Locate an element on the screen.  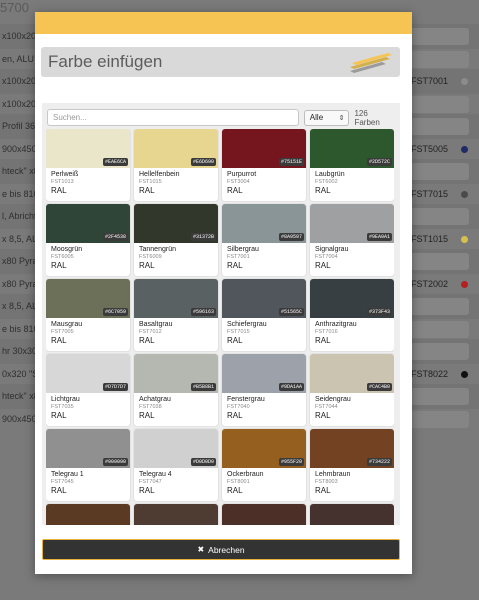
color-swatch: #31372B is located at coordinates (176, 223).